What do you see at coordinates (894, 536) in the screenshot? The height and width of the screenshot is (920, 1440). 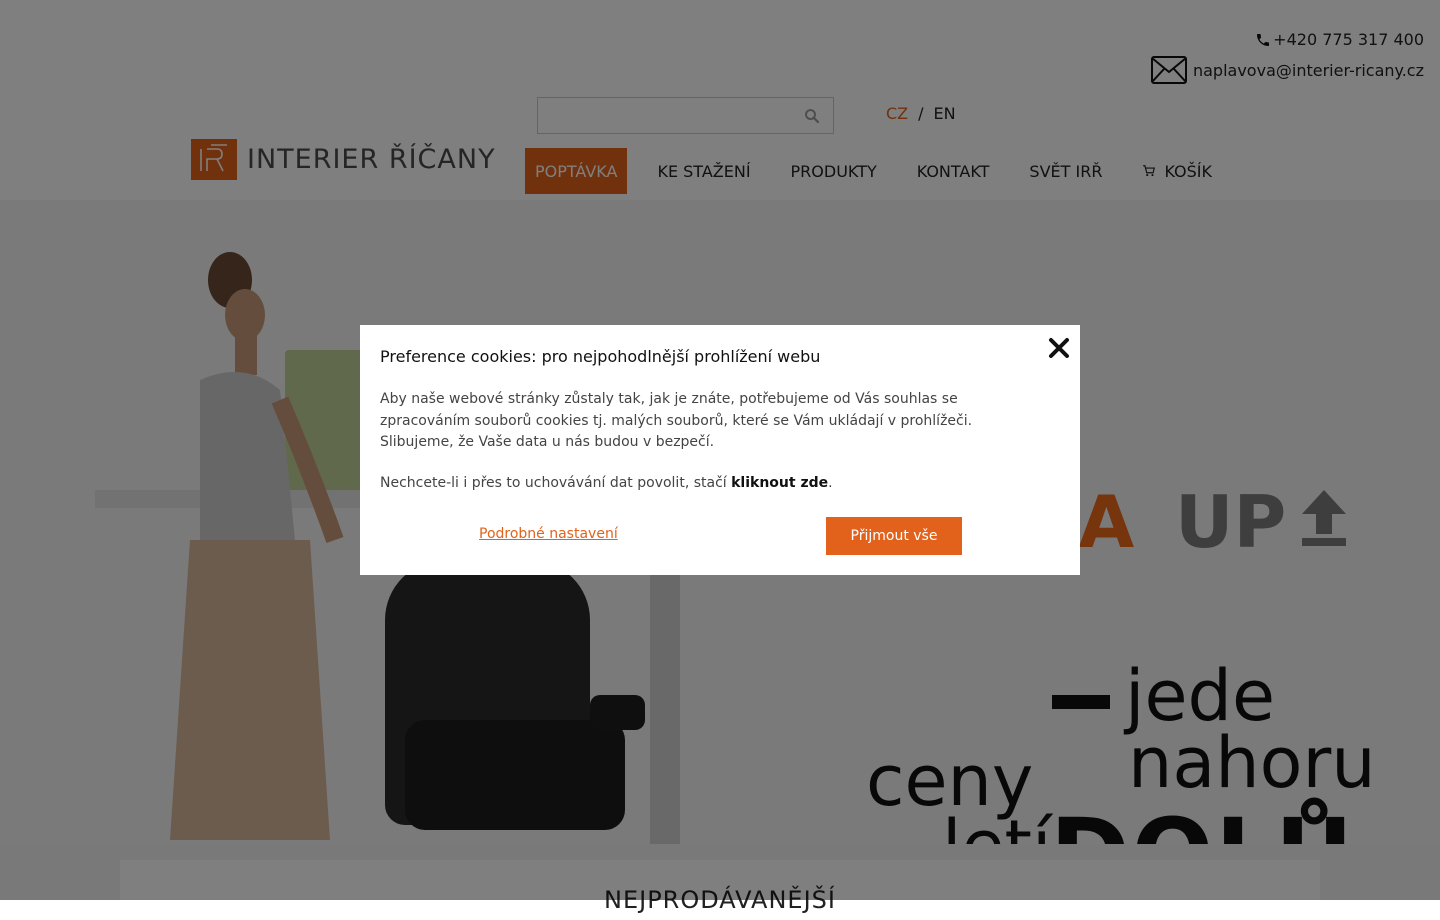 I see `accept-all-button: Přijmout vše` at bounding box center [894, 536].